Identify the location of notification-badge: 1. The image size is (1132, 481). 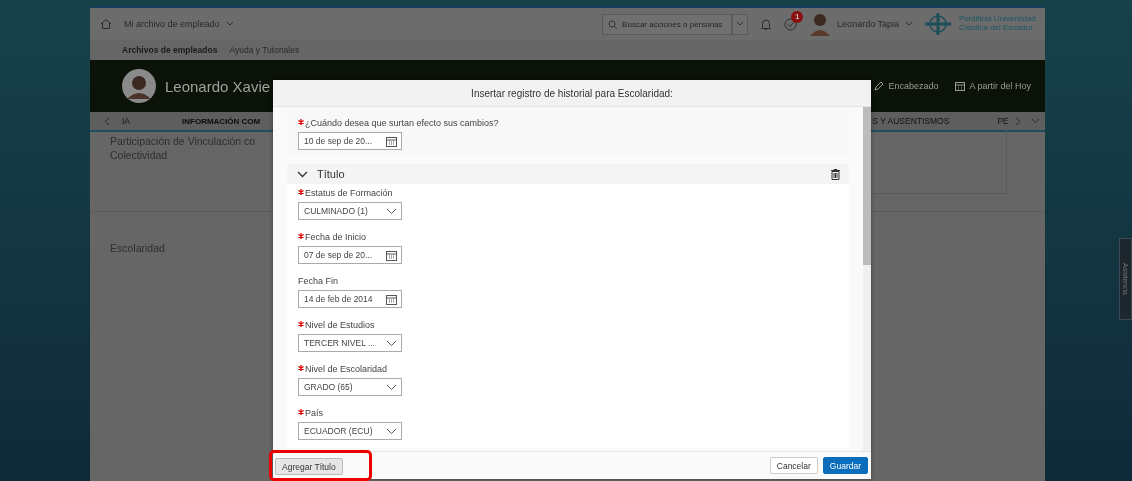
(797, 16).